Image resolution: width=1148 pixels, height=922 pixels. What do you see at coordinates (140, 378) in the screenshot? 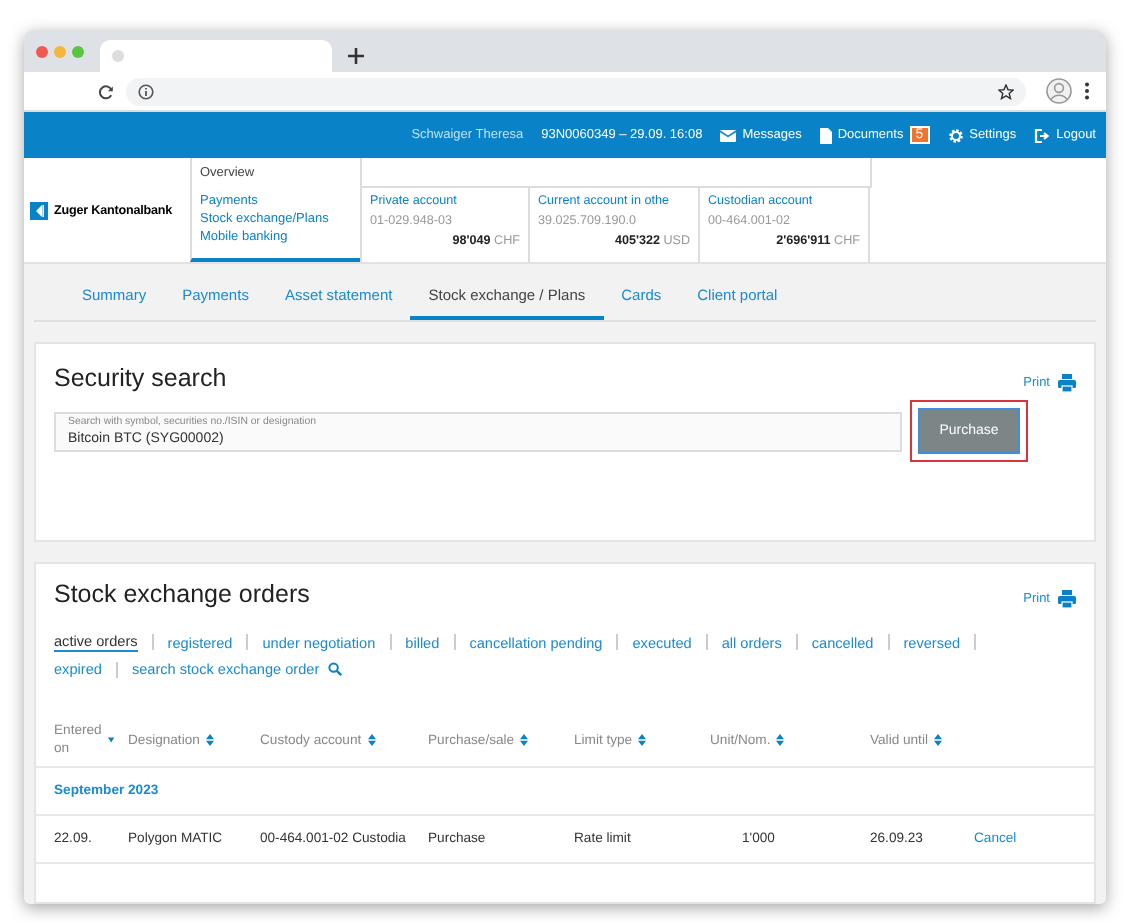
I see `section-title: Security search` at bounding box center [140, 378].